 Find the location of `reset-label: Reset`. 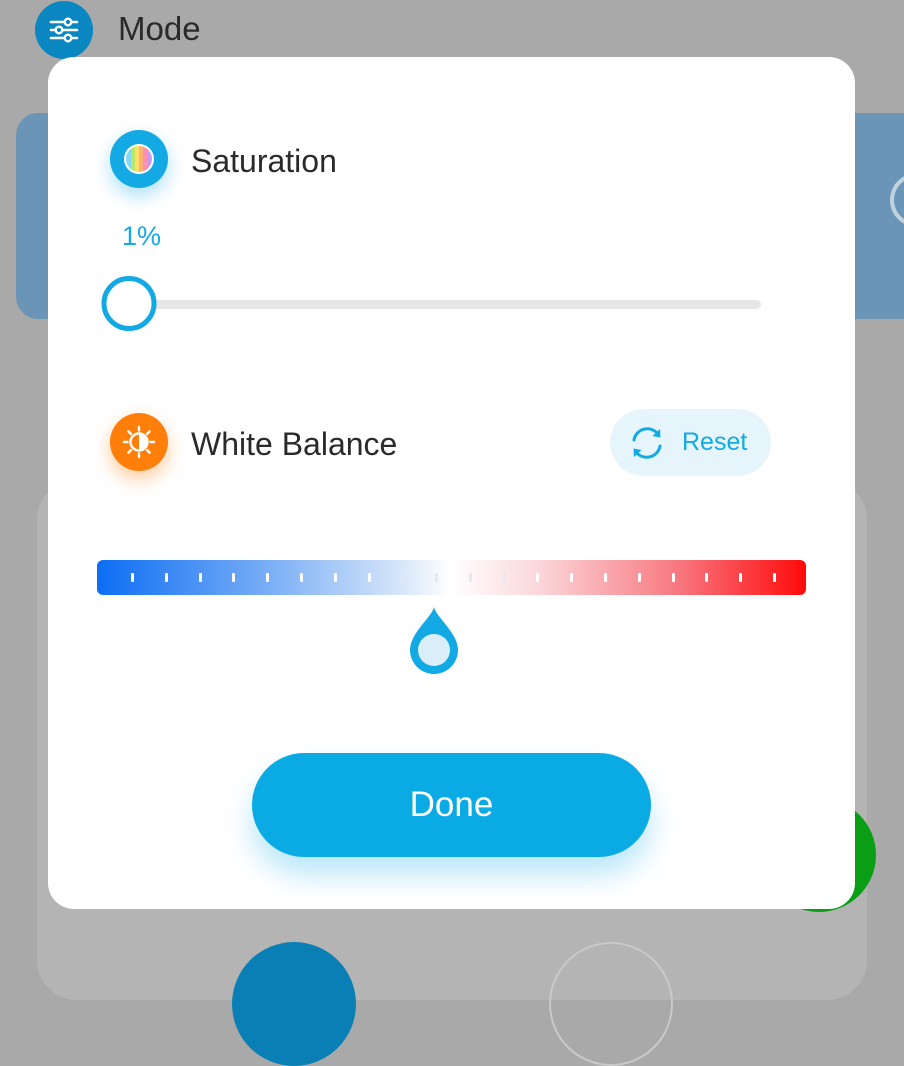

reset-label: Reset is located at coordinates (715, 442).